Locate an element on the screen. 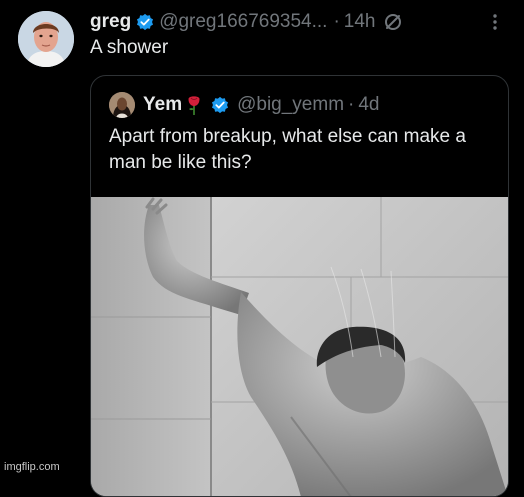  edited-icon is located at coordinates (393, 22).